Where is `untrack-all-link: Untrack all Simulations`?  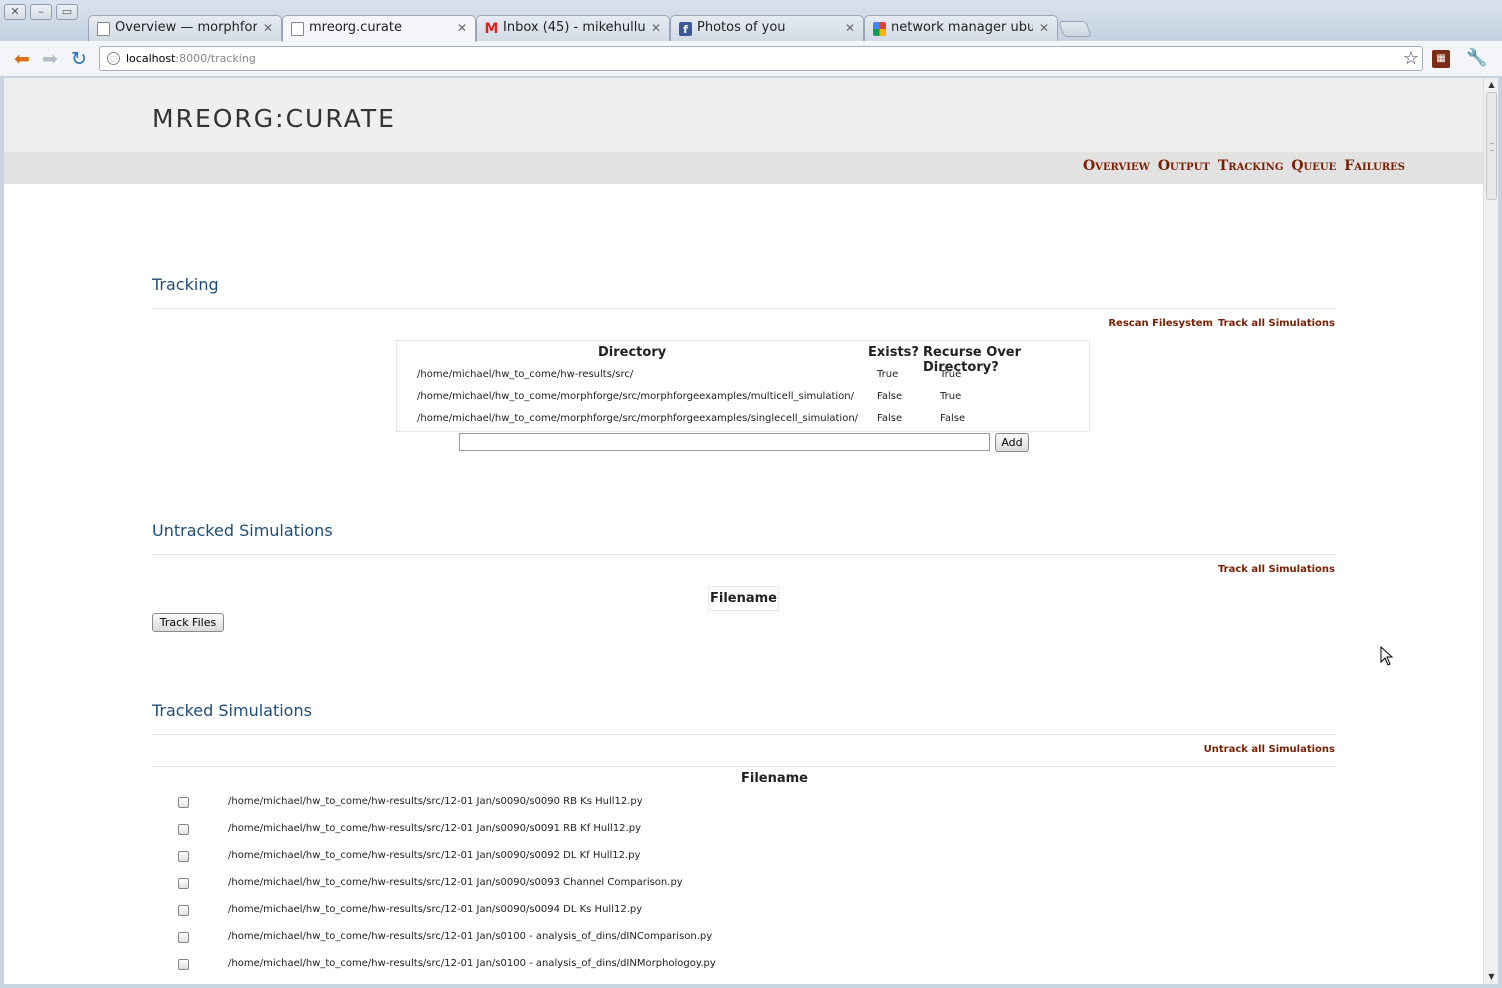 untrack-all-link: Untrack all Simulations is located at coordinates (1269, 749).